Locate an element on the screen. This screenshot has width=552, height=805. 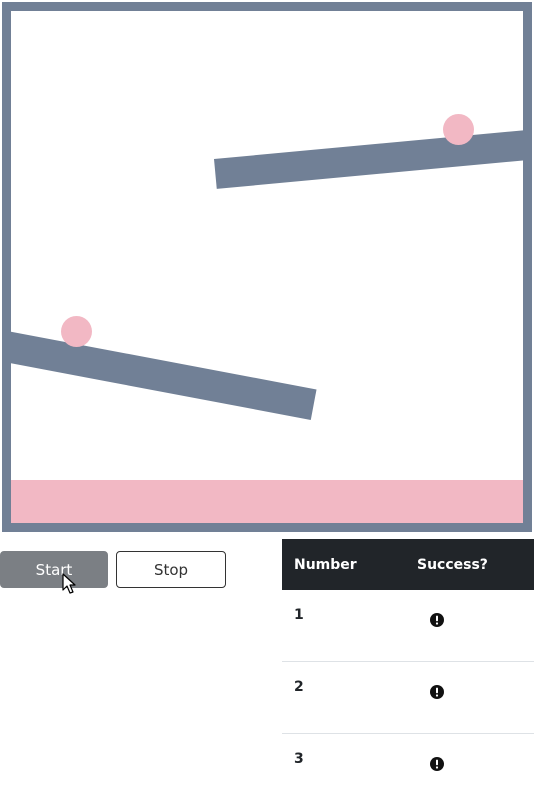
lower-plank is located at coordinates (164, 375).